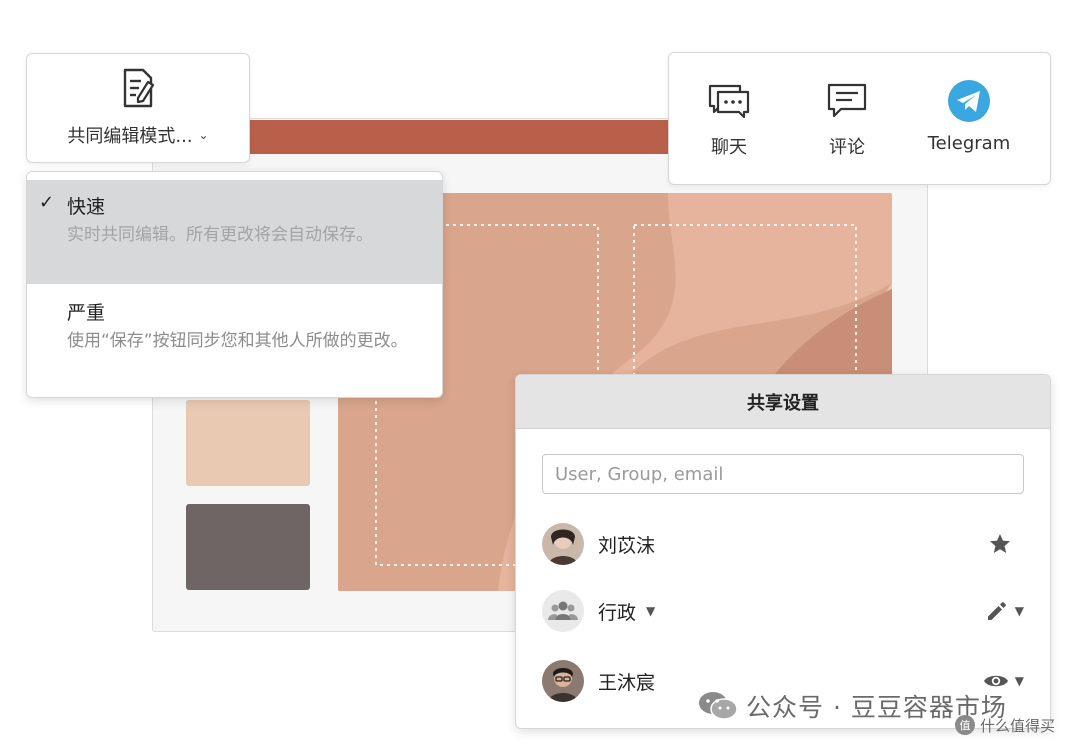 The height and width of the screenshot is (749, 1080). I want to click on co-editing-mode-label: 共同编辑模式... ⌄, so click(137, 135).